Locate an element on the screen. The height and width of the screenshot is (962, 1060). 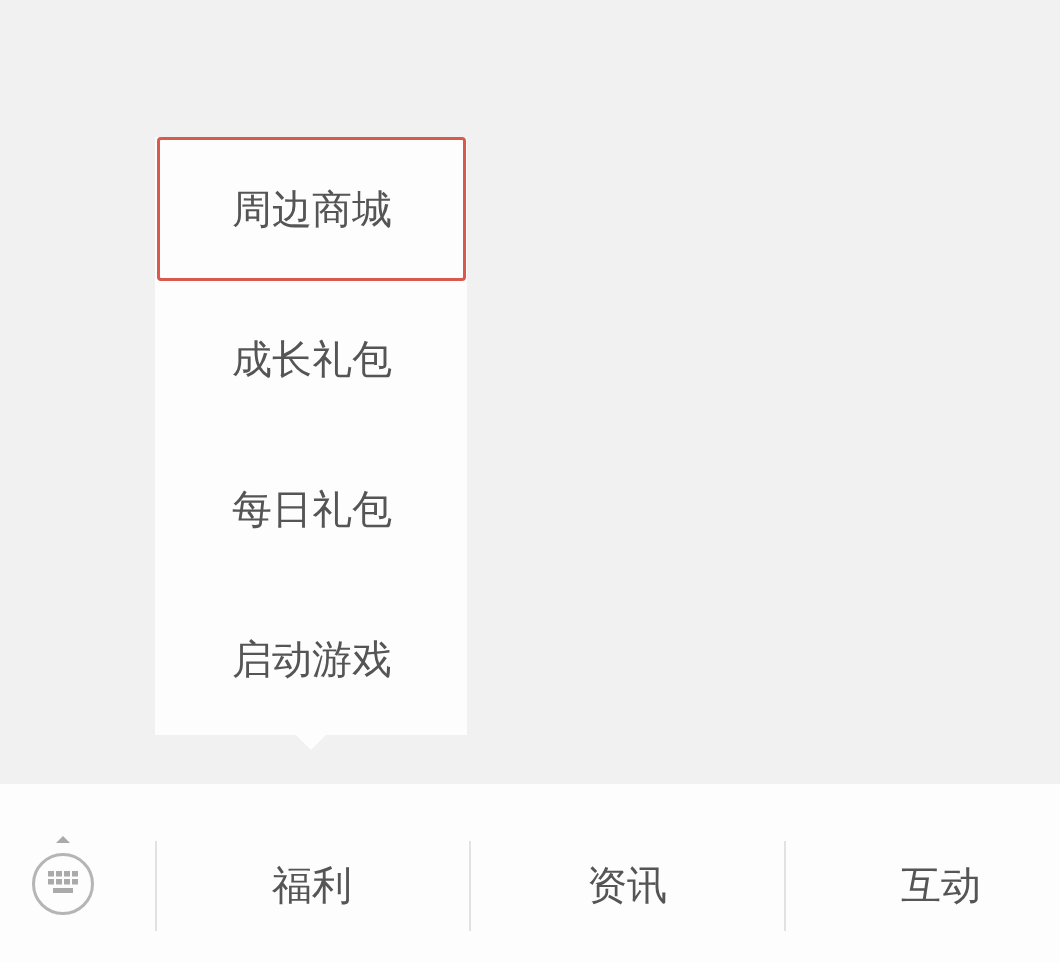
menu-item: 每日礼包 is located at coordinates (311, 509).